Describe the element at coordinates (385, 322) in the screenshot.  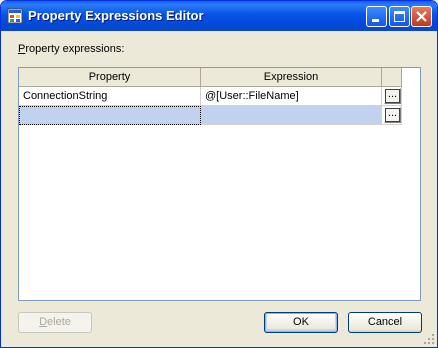
I see `cancel-button: Cancel` at that location.